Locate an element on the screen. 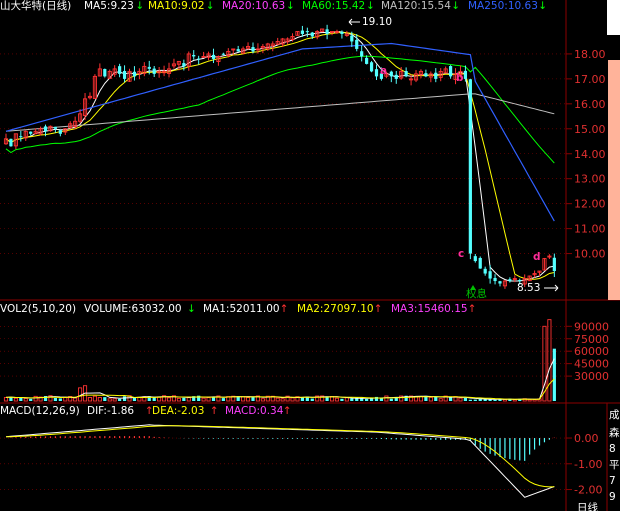 This screenshot has width=620, height=511. price-tick-label: 14.00 is located at coordinates (590, 154).